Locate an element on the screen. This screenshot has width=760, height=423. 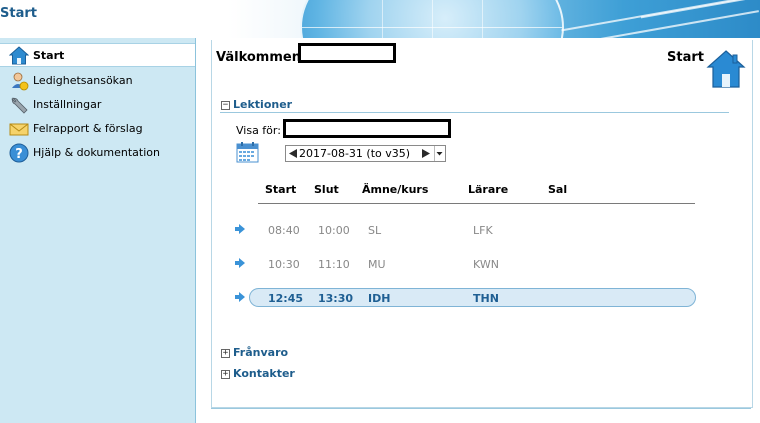
lesson-teacher: KWN is located at coordinates (486, 264).